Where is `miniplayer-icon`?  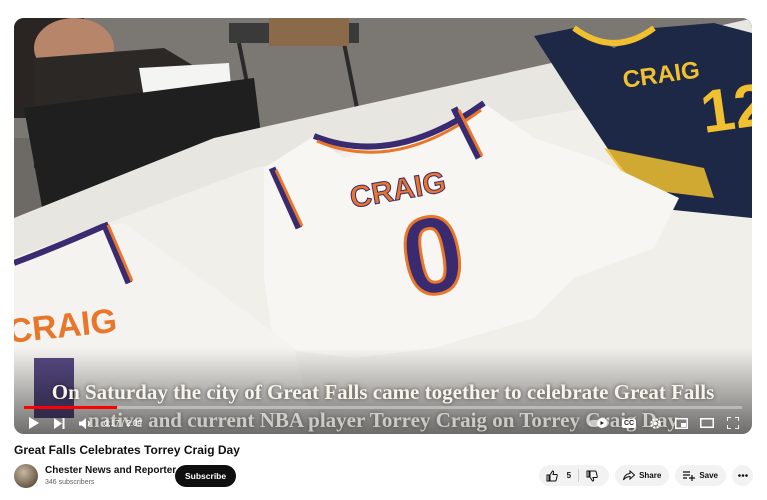 miniplayer-icon is located at coordinates (681, 423).